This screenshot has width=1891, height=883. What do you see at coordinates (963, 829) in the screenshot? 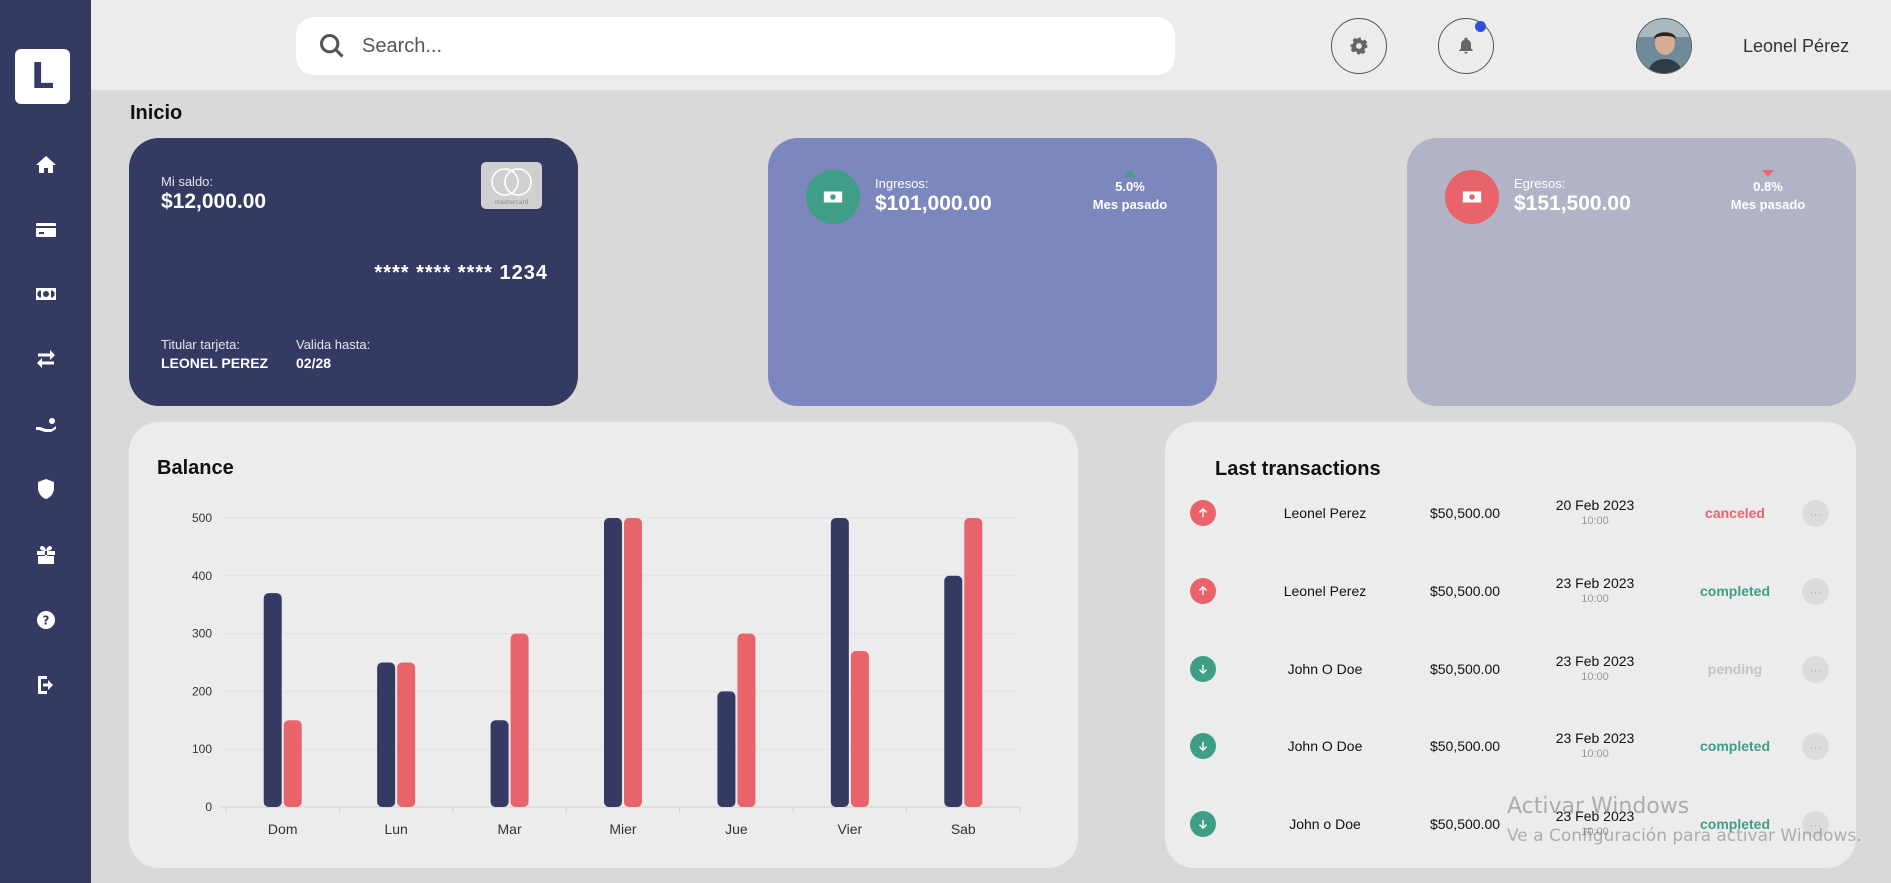
I see `x-tick-label: Sab` at bounding box center [963, 829].